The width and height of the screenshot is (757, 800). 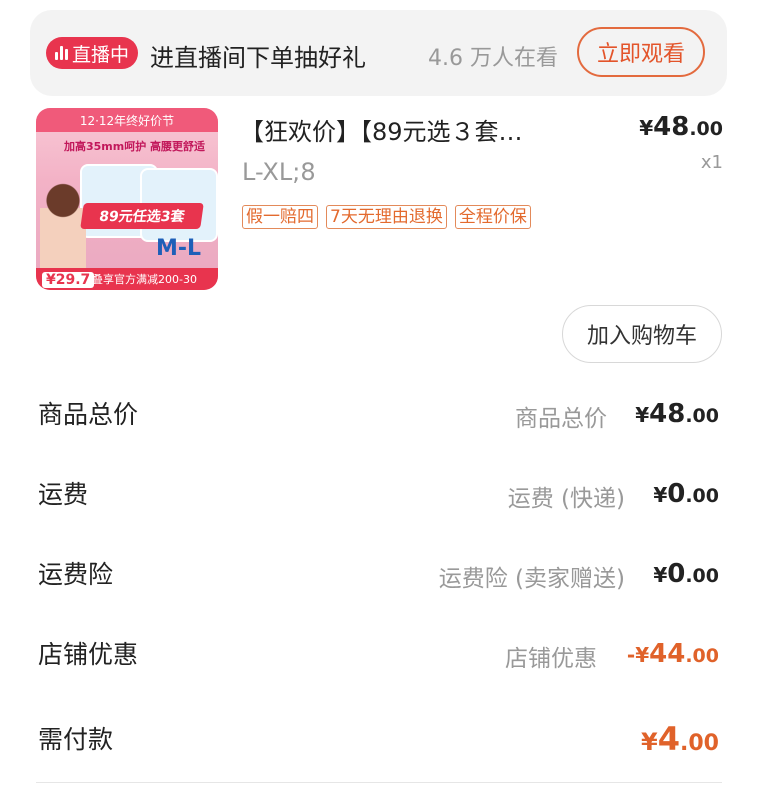 What do you see at coordinates (642, 334) in the screenshot?
I see `add-to-cart-button: 加入购物车` at bounding box center [642, 334].